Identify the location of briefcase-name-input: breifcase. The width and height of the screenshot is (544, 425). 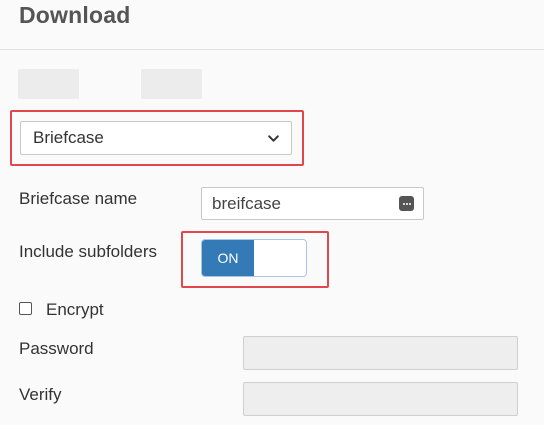
(312, 203).